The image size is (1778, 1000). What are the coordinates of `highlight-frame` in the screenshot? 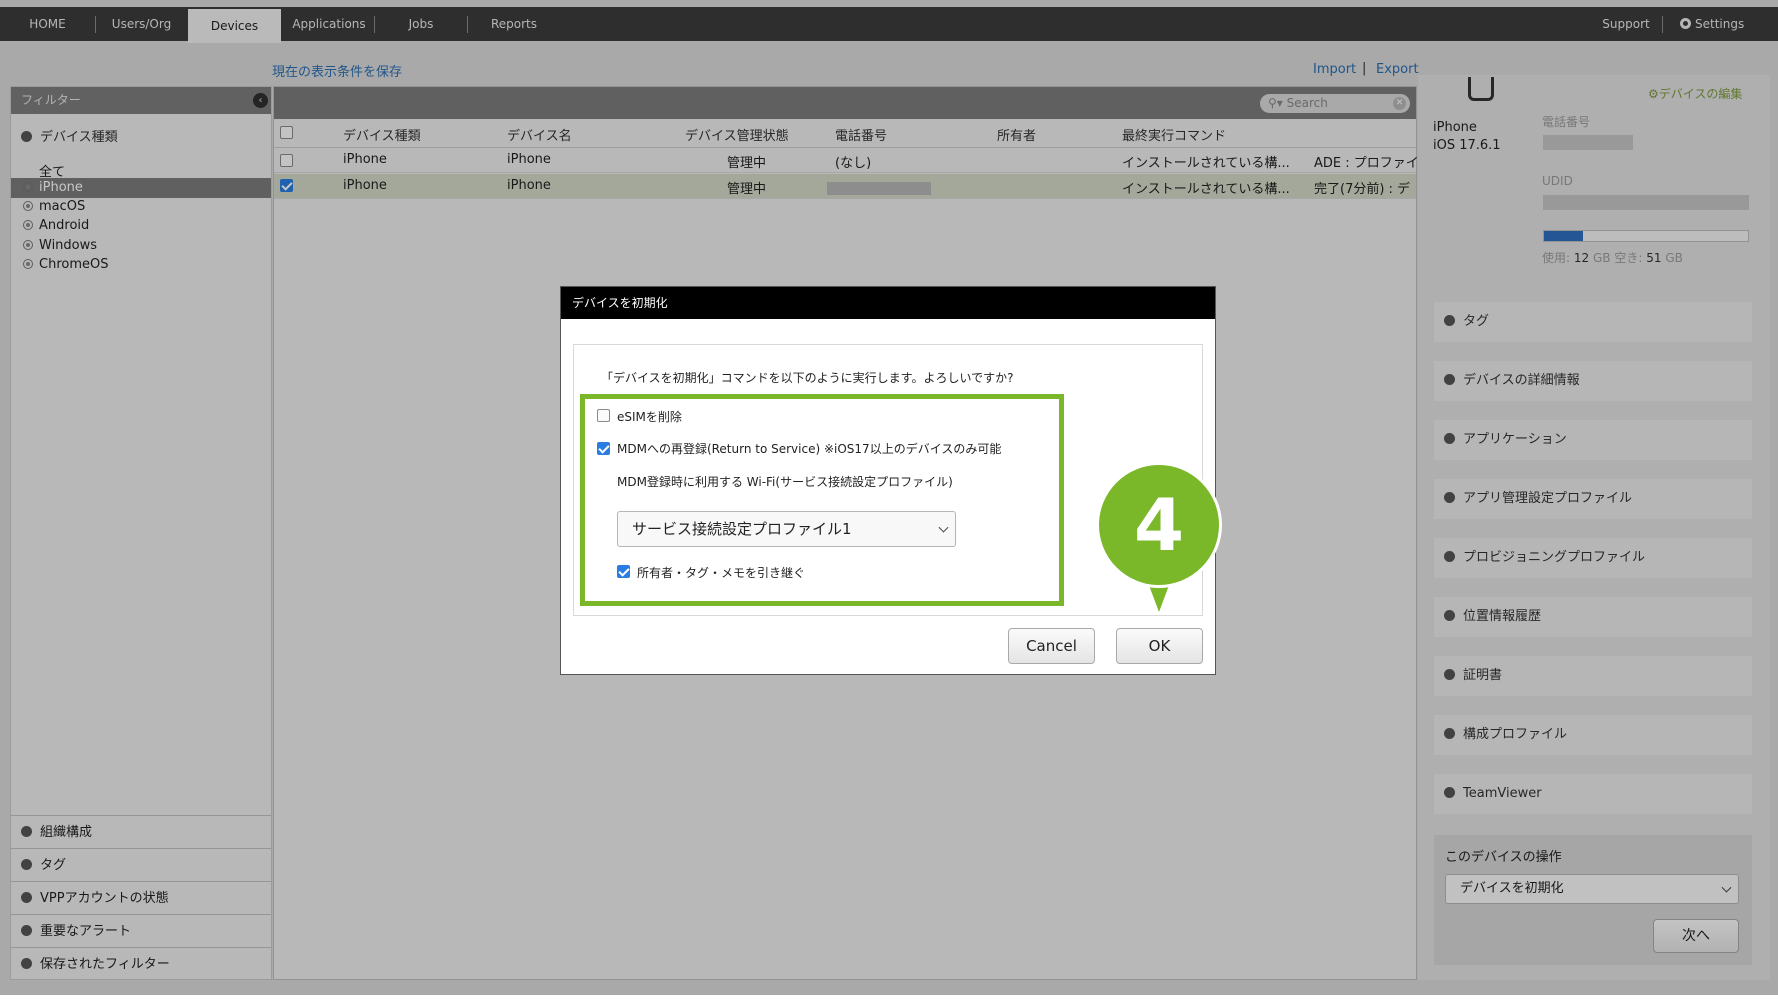 It's located at (822, 500).